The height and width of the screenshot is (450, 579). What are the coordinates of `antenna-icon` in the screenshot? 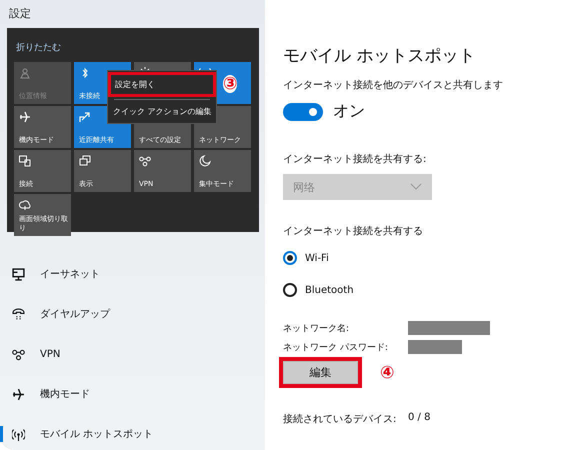 It's located at (18, 434).